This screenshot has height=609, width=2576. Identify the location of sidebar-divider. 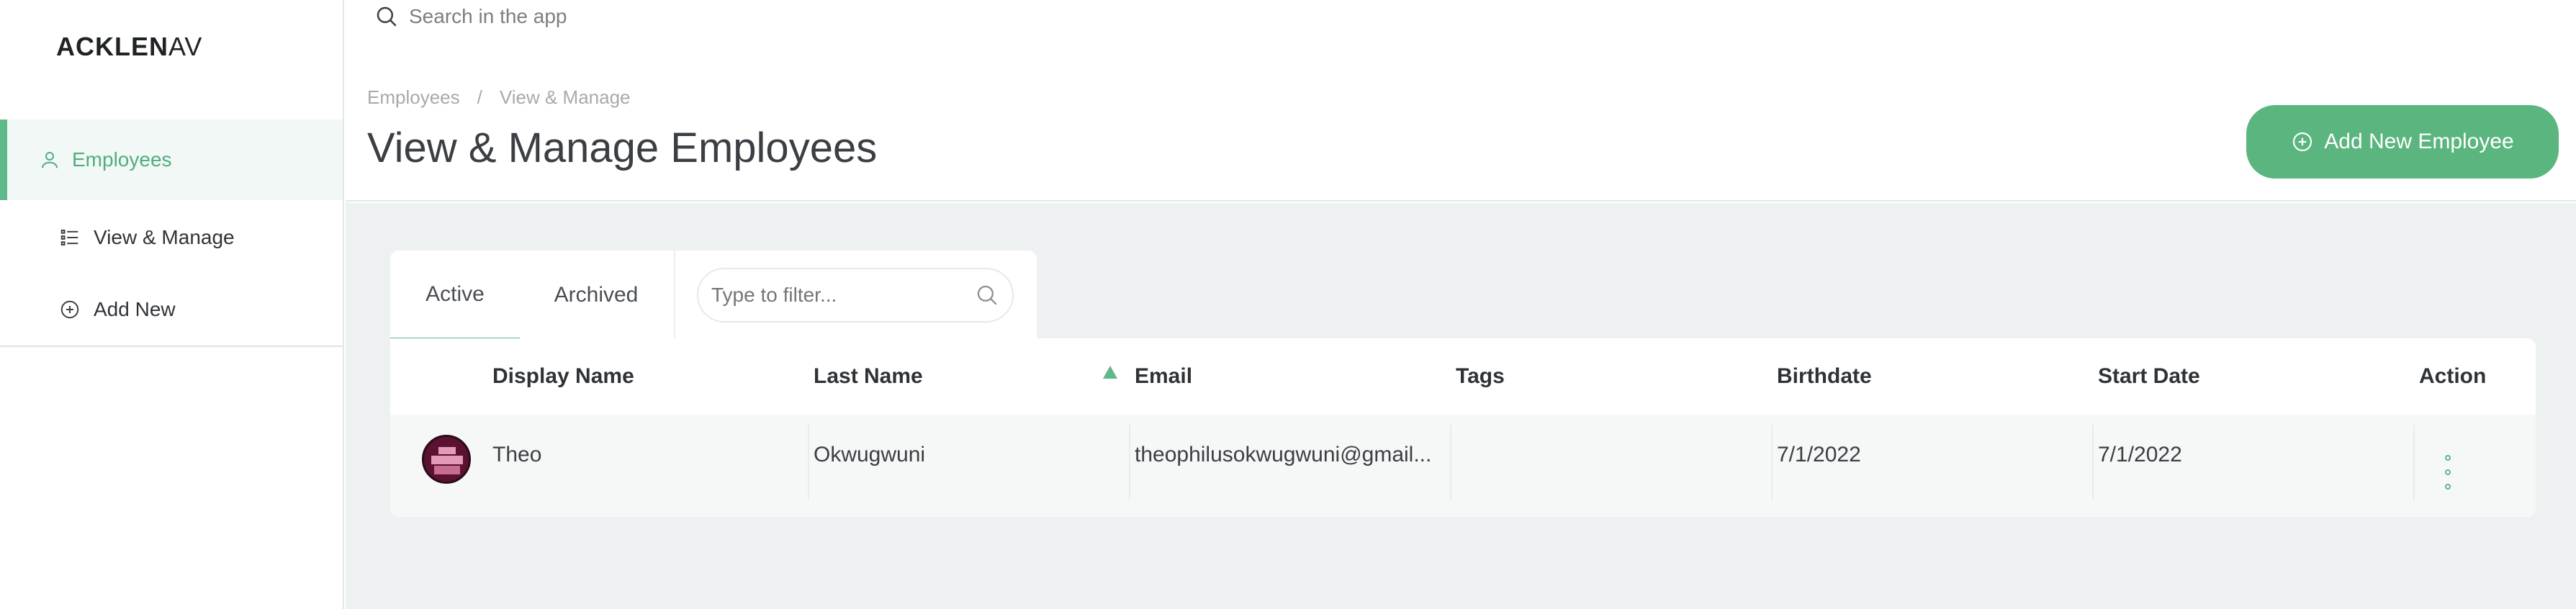
(171, 346).